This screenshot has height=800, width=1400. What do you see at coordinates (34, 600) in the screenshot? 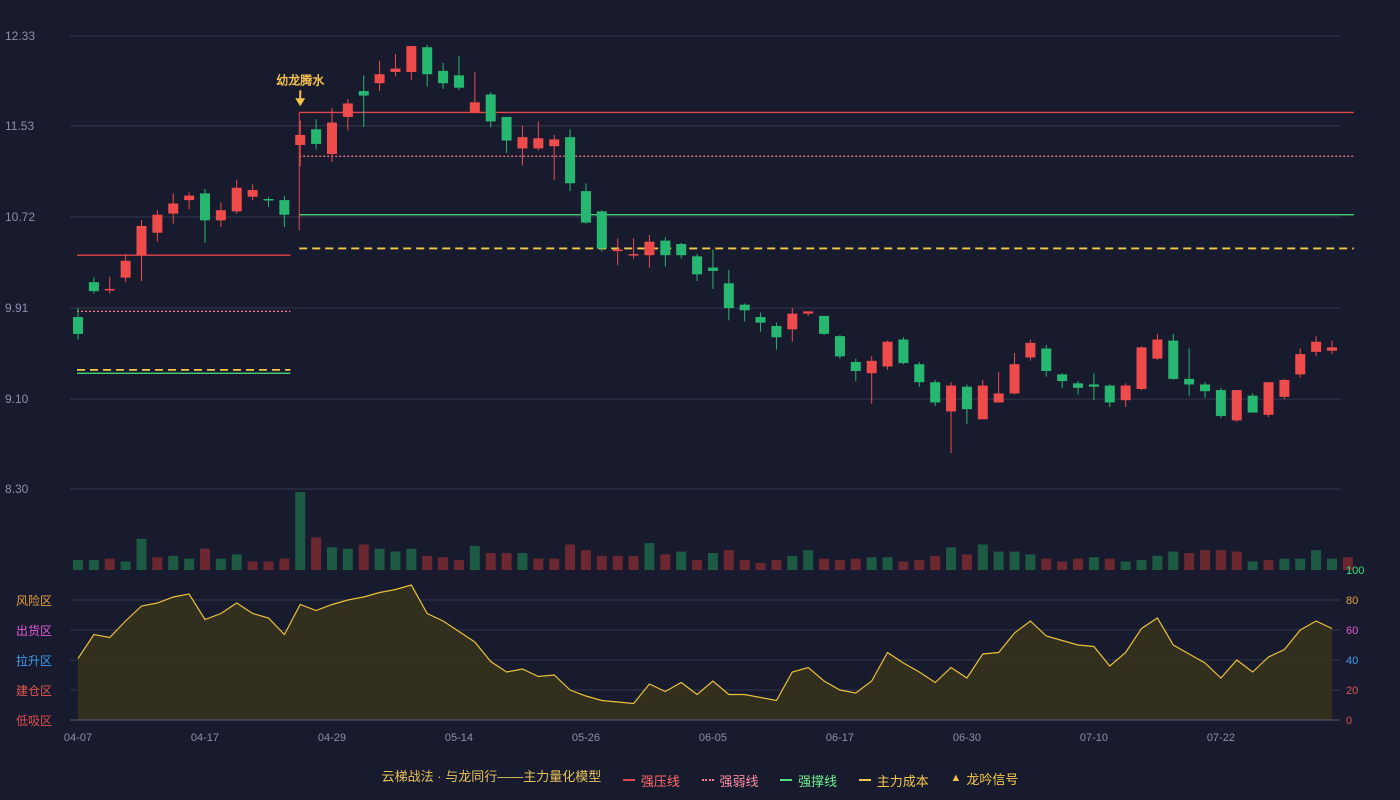
I see `oscillator-zone-label: 风险区` at bounding box center [34, 600].